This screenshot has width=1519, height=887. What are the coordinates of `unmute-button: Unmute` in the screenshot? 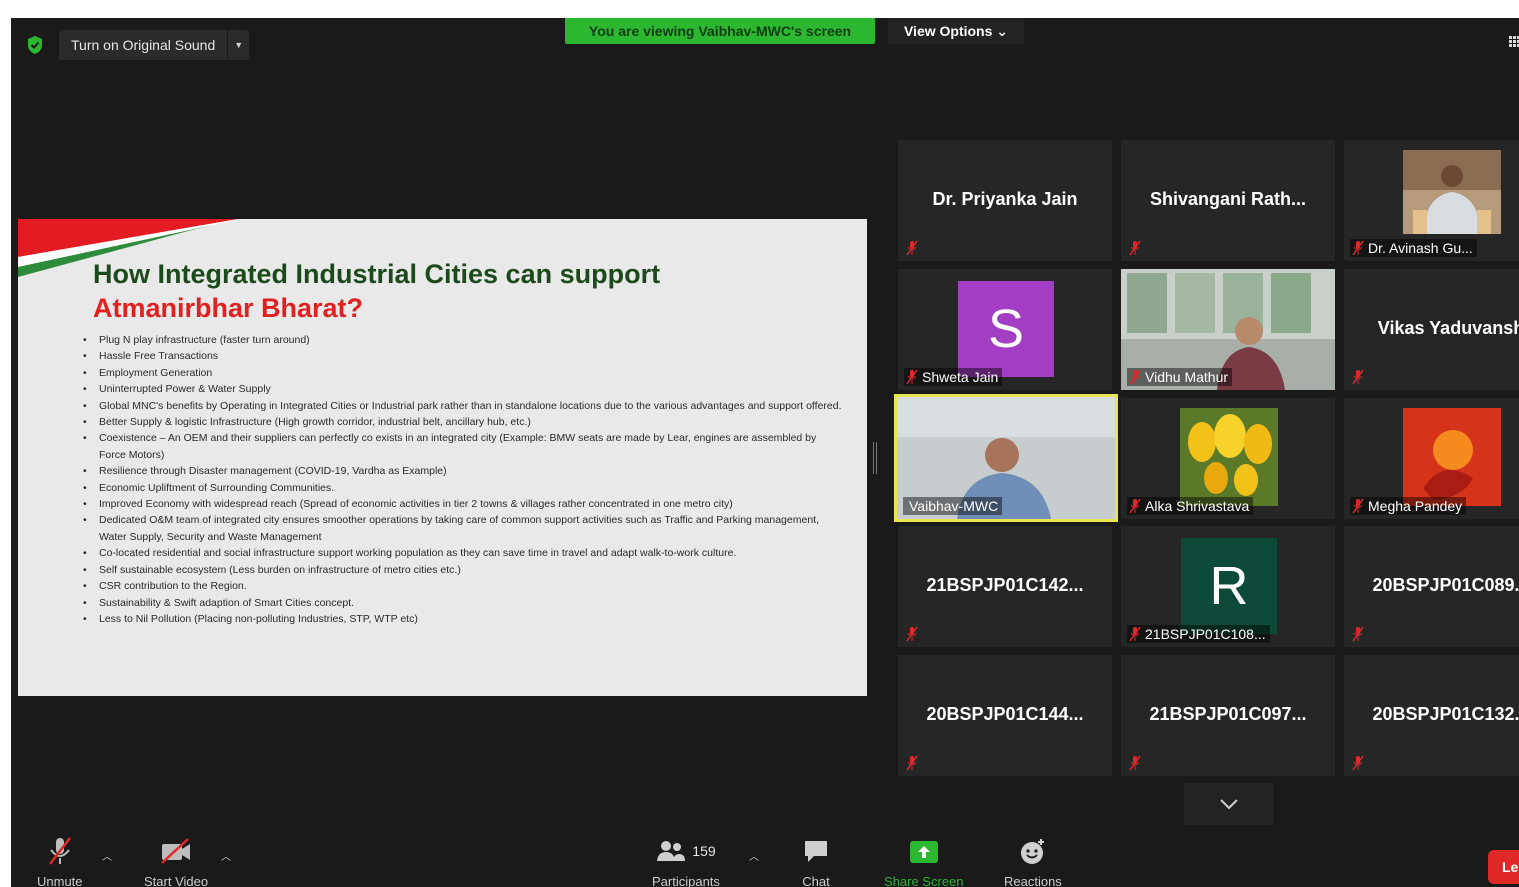 It's located at (60, 861).